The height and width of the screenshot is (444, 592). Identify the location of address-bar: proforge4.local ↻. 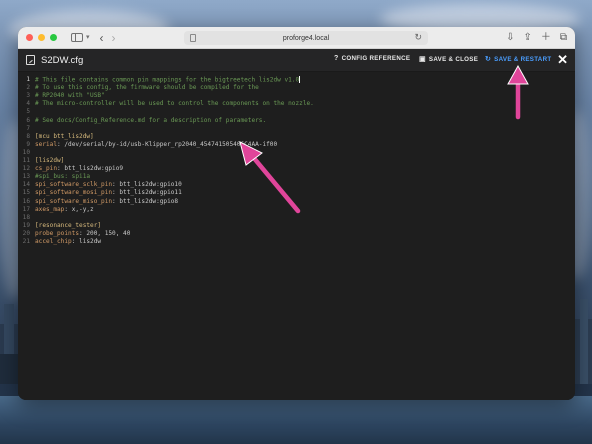
(306, 38).